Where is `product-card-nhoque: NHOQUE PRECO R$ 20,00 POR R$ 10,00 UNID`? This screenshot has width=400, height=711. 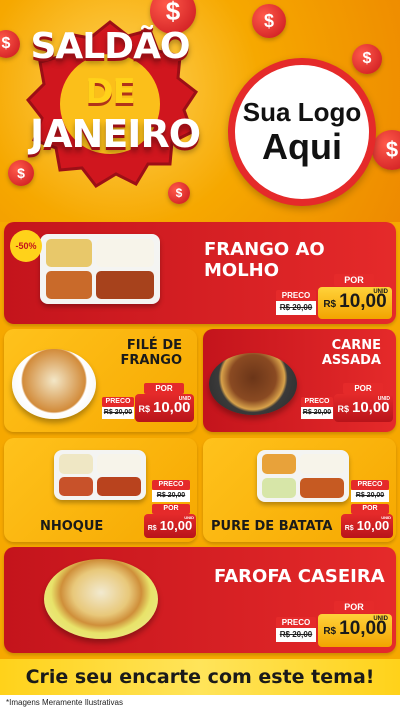
product-card-nhoque: NHOQUE PRECO R$ 20,00 POR R$ 10,00 UNID is located at coordinates (100, 490).